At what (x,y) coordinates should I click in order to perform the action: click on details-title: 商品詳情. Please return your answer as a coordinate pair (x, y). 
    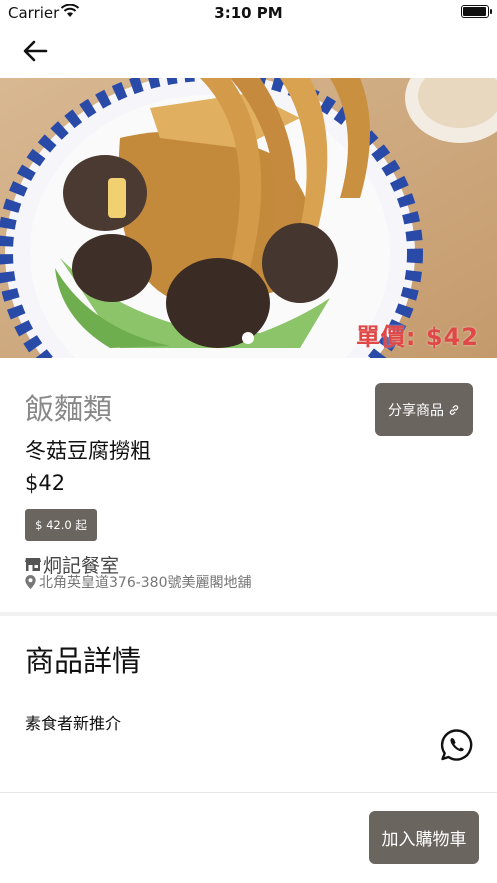
    Looking at the image, I should click on (83, 661).